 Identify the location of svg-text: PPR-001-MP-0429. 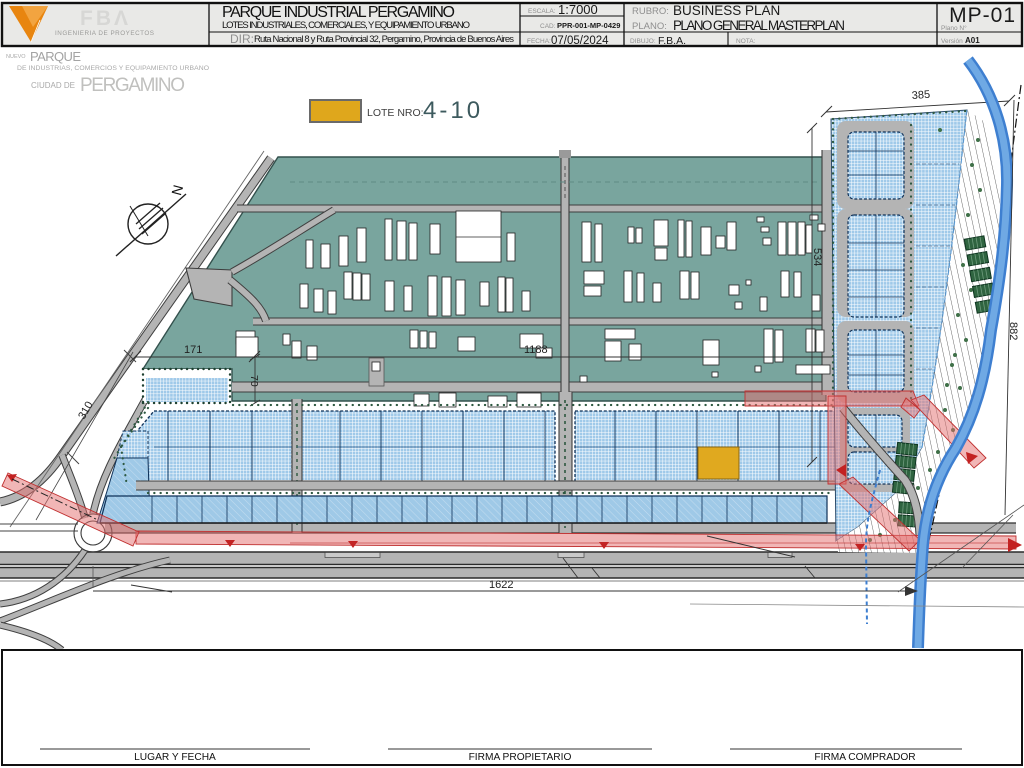
(588, 25).